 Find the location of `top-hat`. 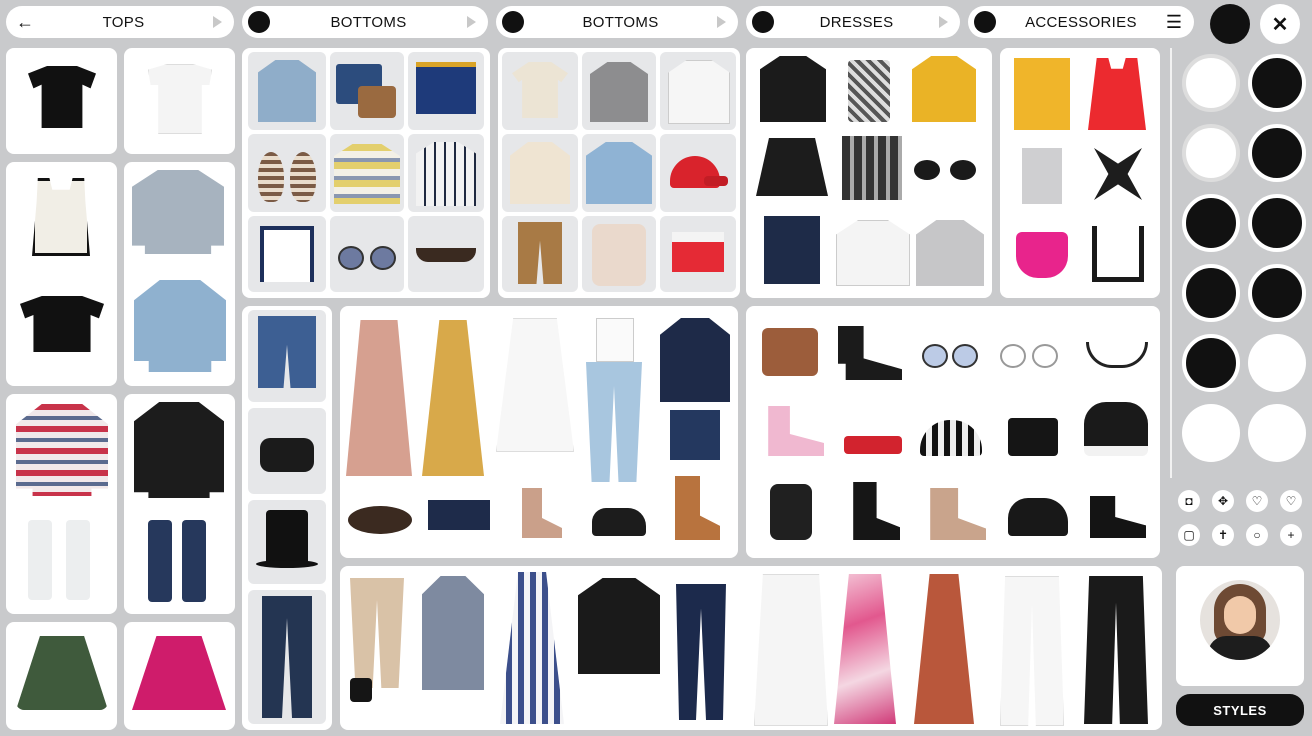

top-hat is located at coordinates (287, 536).